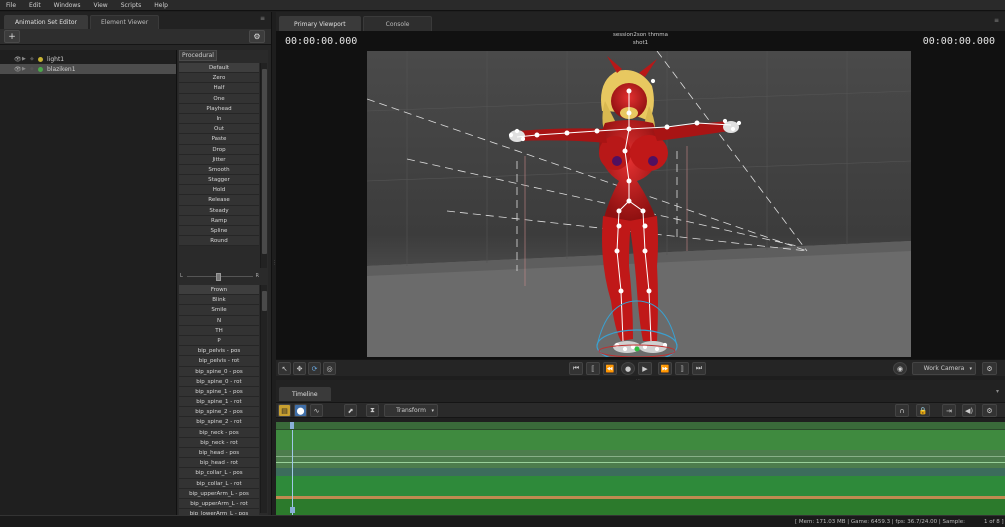  What do you see at coordinates (219, 241) in the screenshot?
I see `procedural-item: Round` at bounding box center [219, 241].